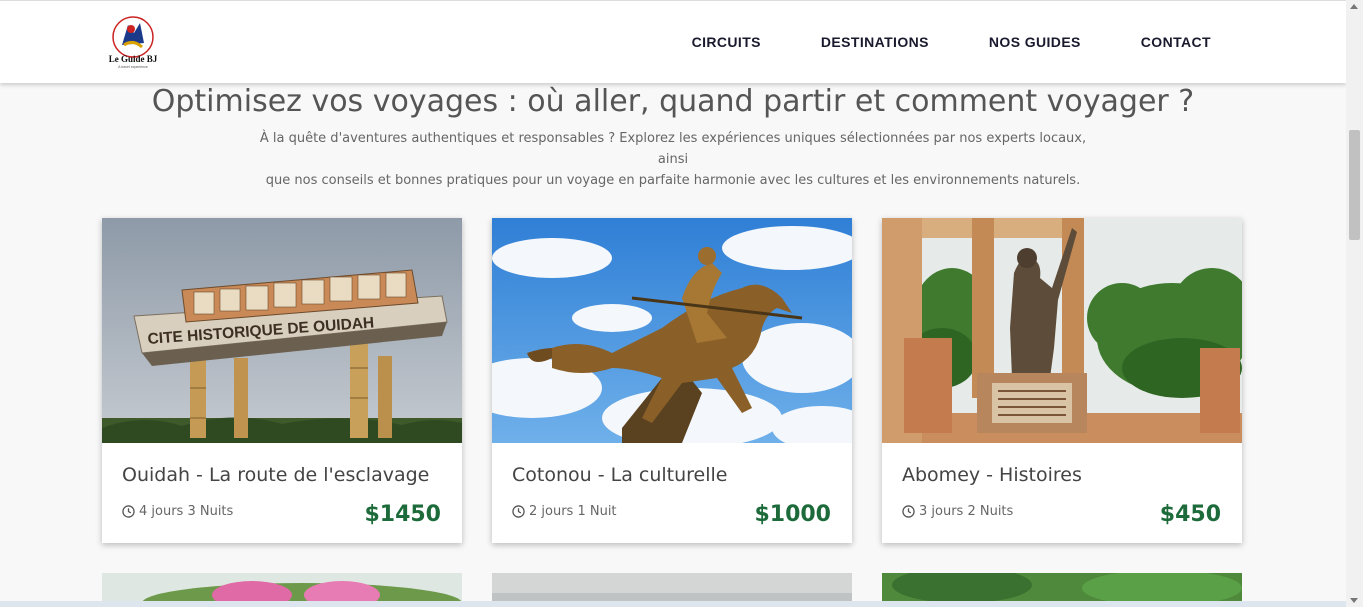 The height and width of the screenshot is (607, 1363). What do you see at coordinates (1176, 42) in the screenshot?
I see `nav-contact: CONTACT` at bounding box center [1176, 42].